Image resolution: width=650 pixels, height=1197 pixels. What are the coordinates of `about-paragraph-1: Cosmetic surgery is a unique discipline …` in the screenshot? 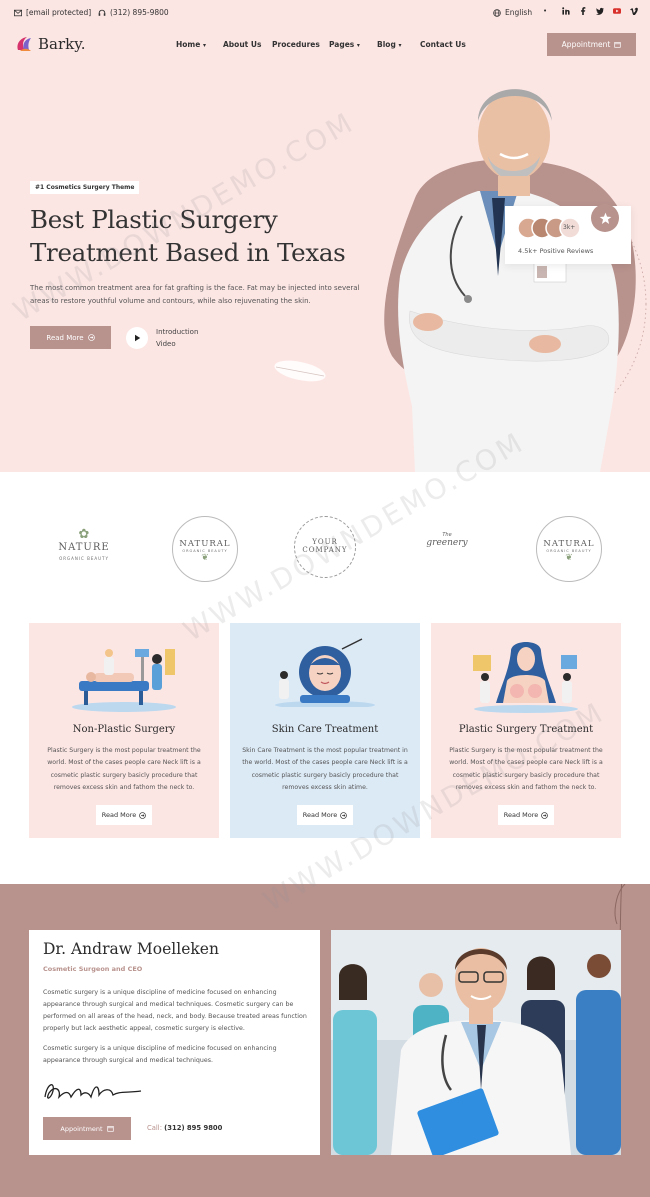 It's located at (175, 1010).